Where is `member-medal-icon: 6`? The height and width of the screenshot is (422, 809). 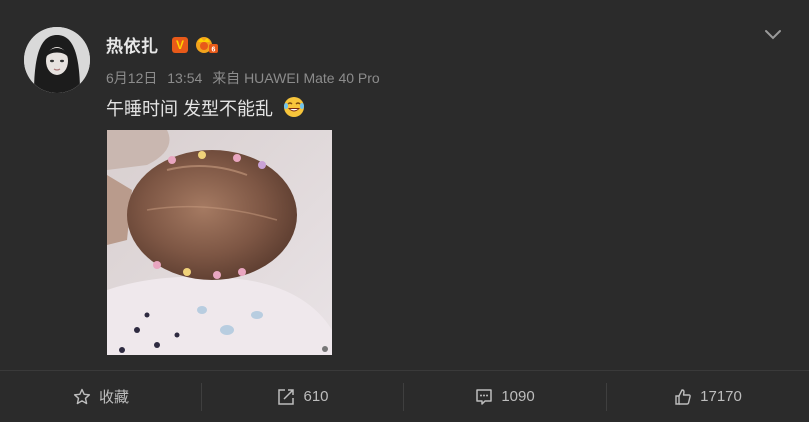 member-medal-icon: 6 is located at coordinates (206, 45).